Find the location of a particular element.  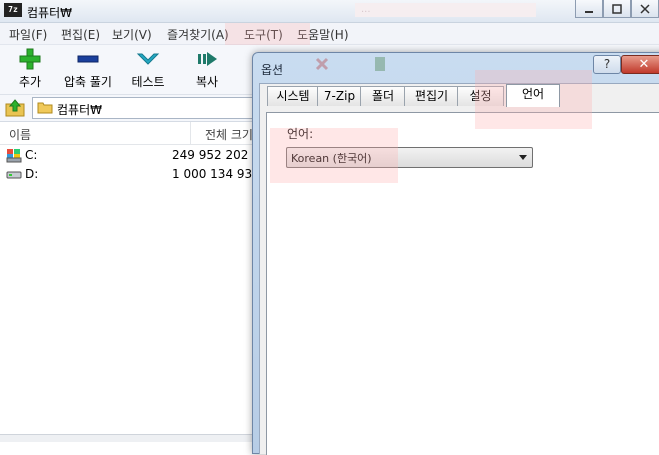

copy-label: 복사 is located at coordinates (207, 82).